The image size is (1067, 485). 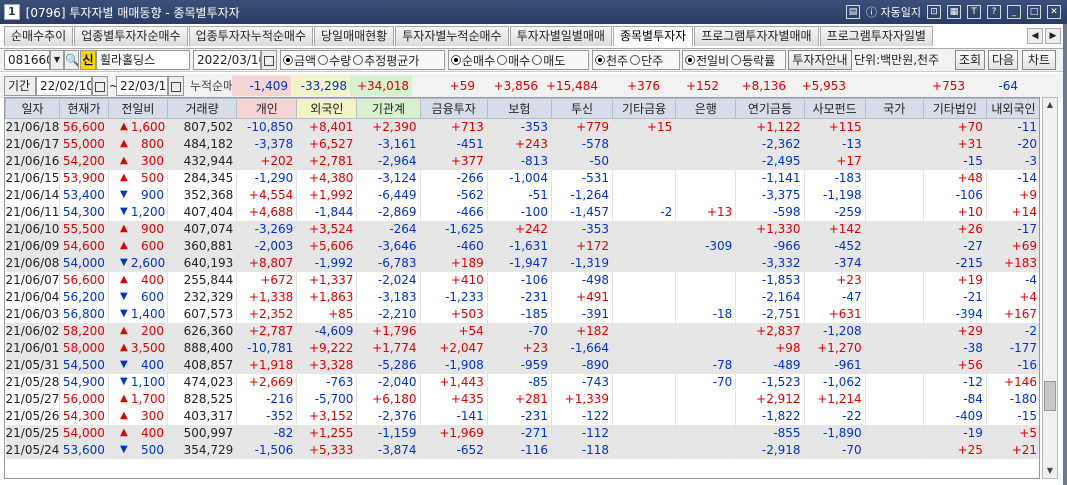 What do you see at coordinates (453, 108) in the screenshot?
I see `column-header-7: 금융투자` at bounding box center [453, 108].